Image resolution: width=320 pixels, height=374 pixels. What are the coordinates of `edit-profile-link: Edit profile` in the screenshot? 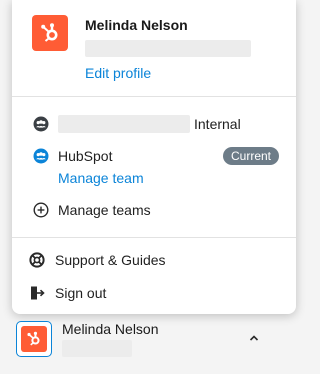 It's located at (118, 73).